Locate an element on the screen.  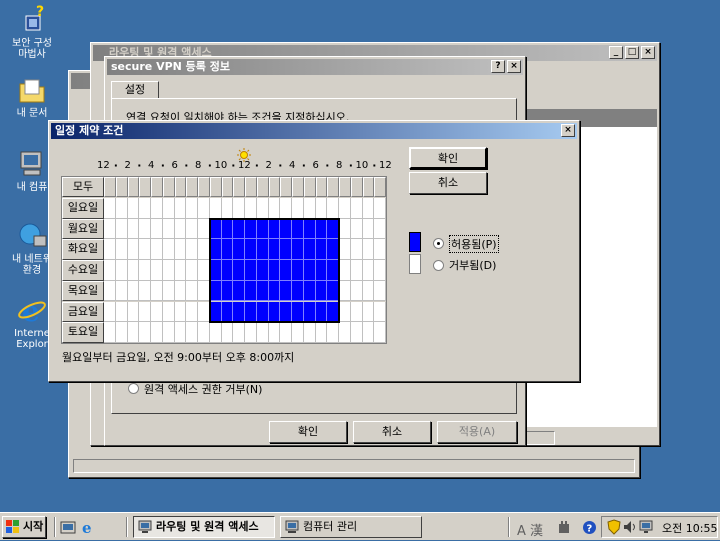
ie-quicklaunch-icon: e is located at coordinates (88, 528).